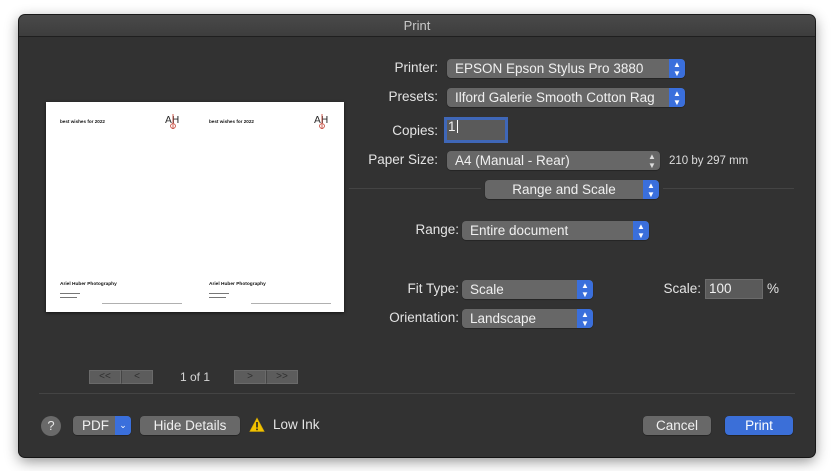 This screenshot has width=834, height=471. I want to click on pdf-label: PDF, so click(95, 425).